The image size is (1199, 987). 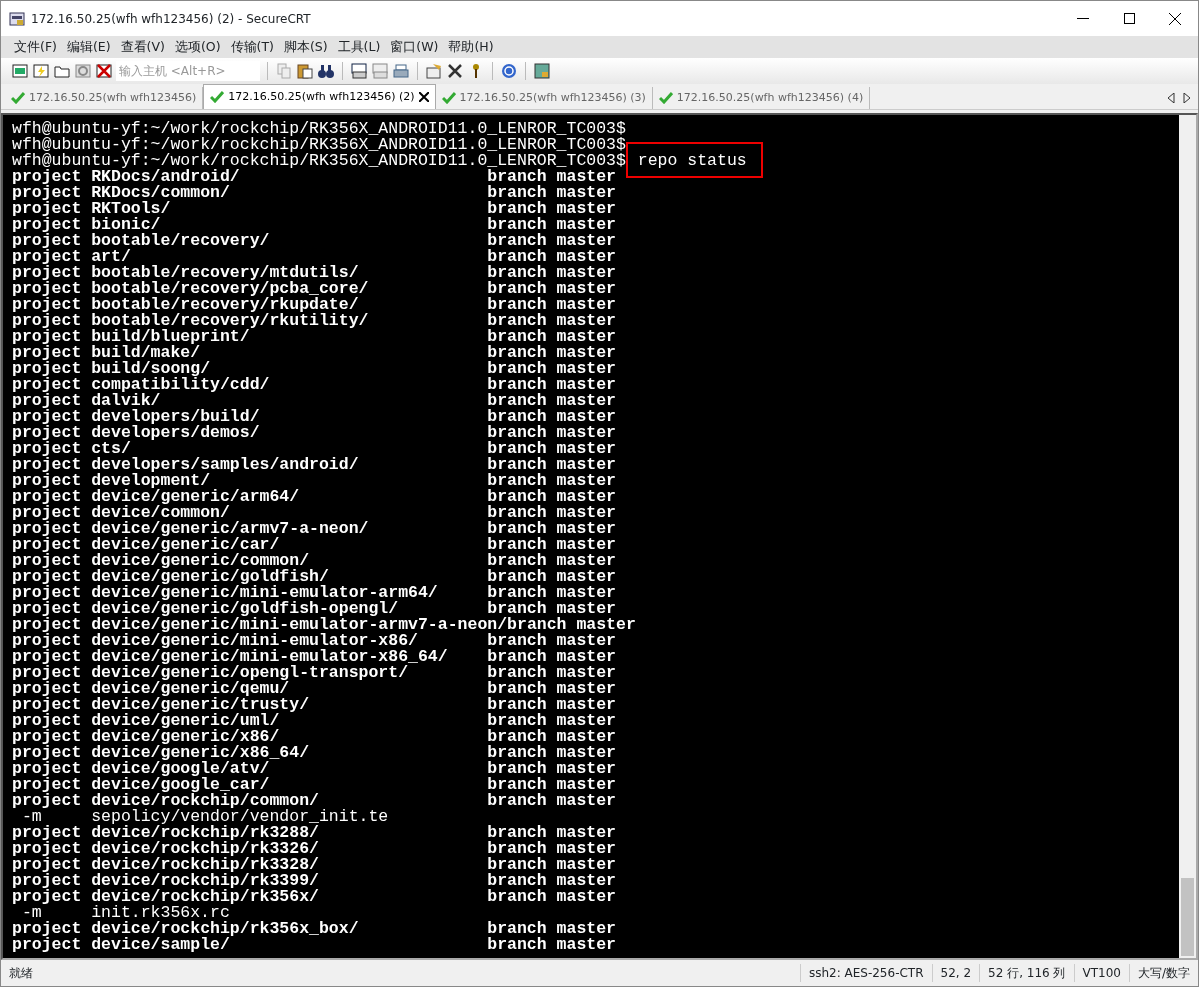 I want to click on scrollbar, so click(x=1187, y=536).